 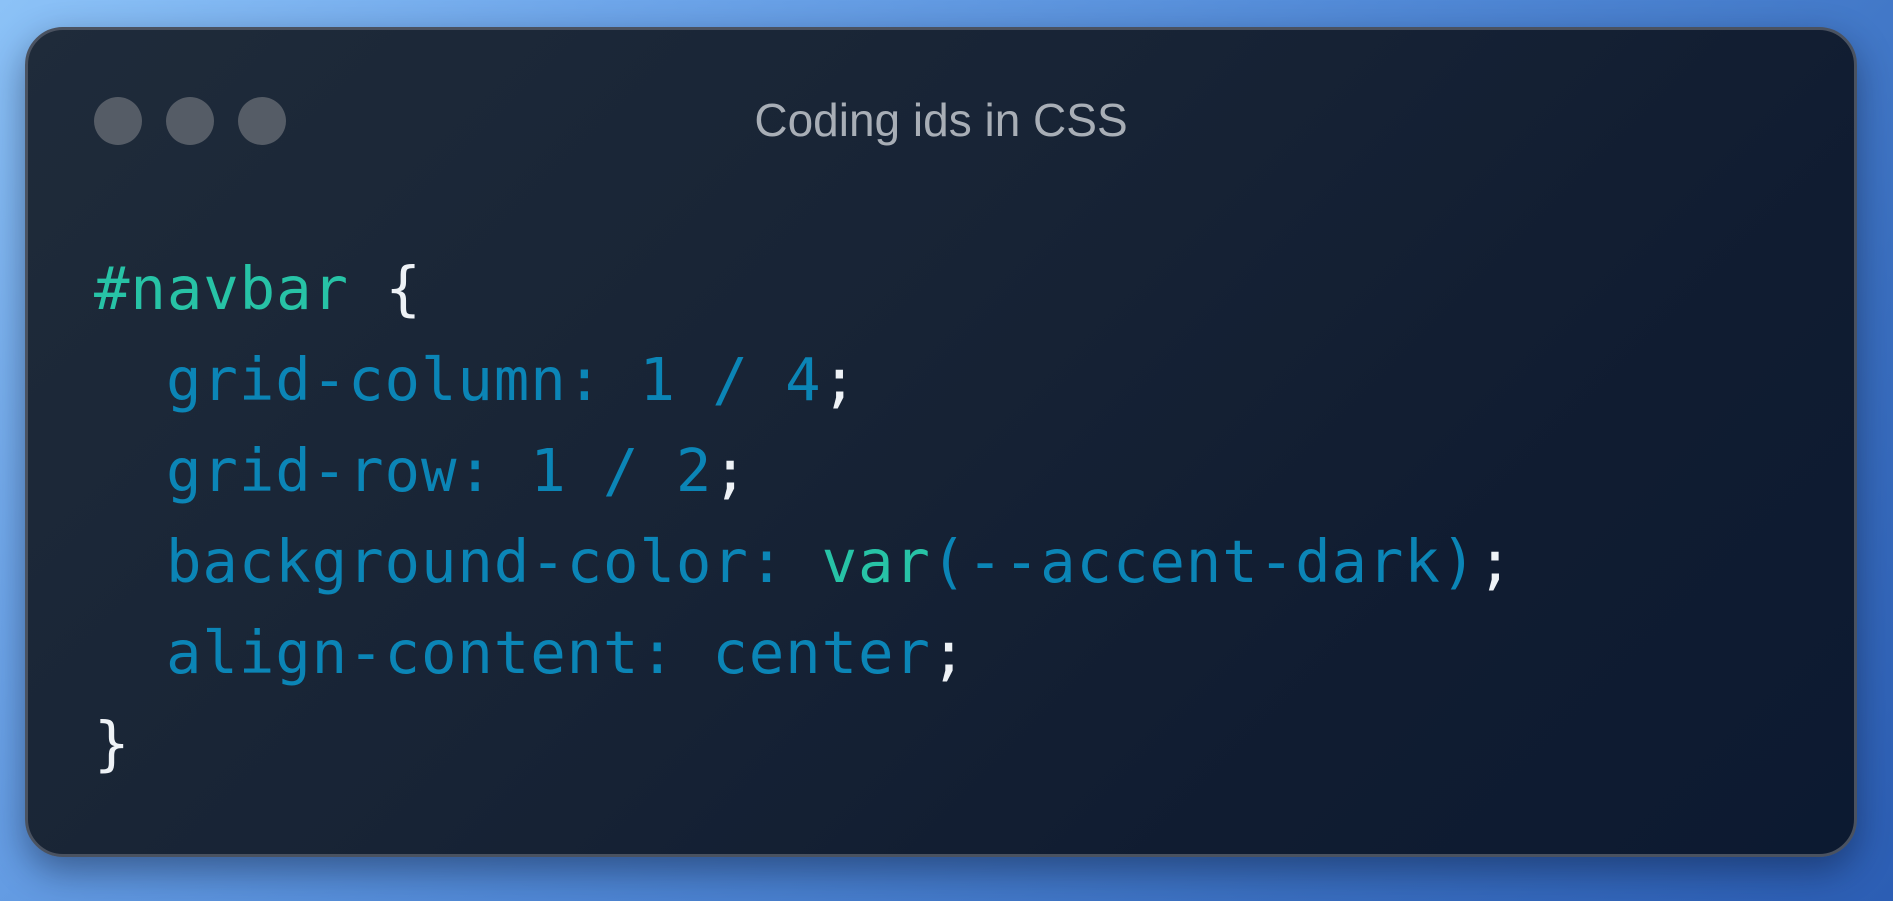 I want to click on css-property: grid-column, so click(x=366, y=379).